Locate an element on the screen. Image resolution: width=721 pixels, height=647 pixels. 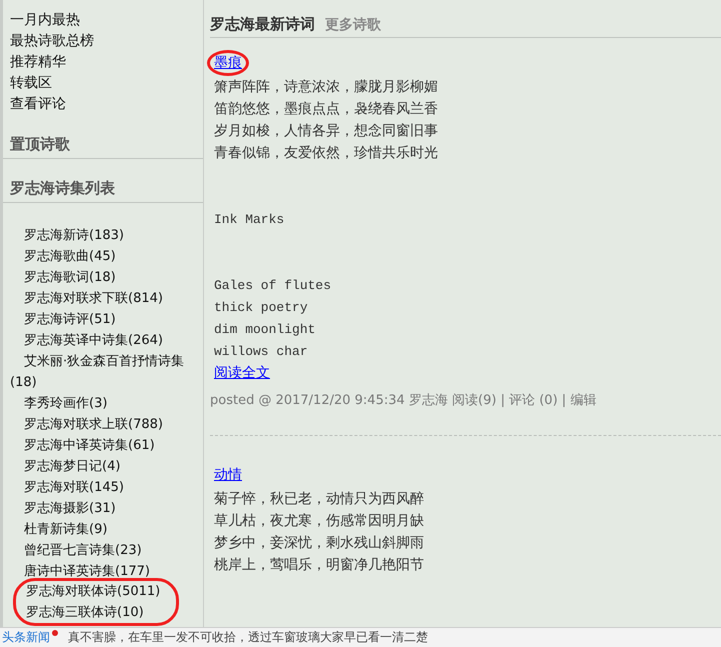
headline-link: 真不害臊，在车里一发不可收拾，透过车窗玻璃大家早已看一清二楚 is located at coordinates (248, 637).